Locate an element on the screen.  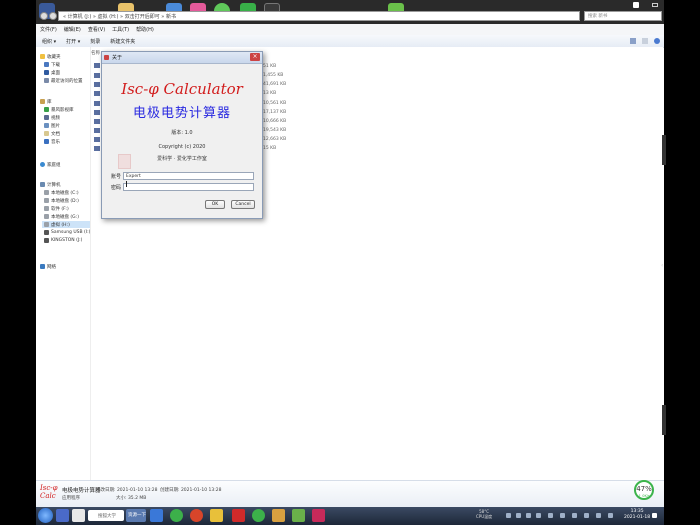
column-header-name: 名称 is located at coordinates (95, 53).